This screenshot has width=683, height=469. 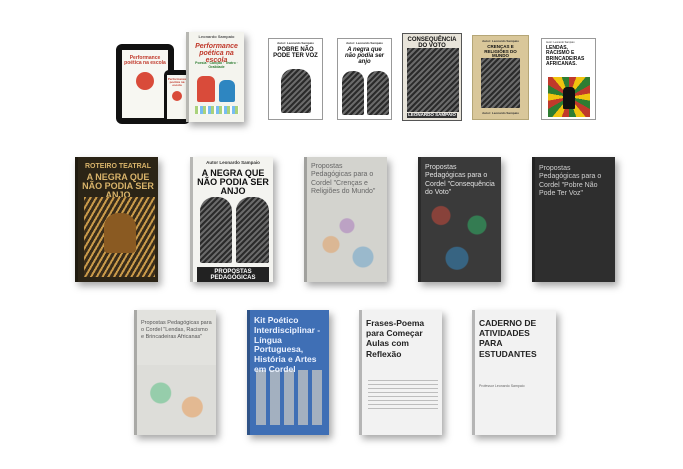 What do you see at coordinates (227, 91) in the screenshot?
I see `performance-figure-blue` at bounding box center [227, 91].